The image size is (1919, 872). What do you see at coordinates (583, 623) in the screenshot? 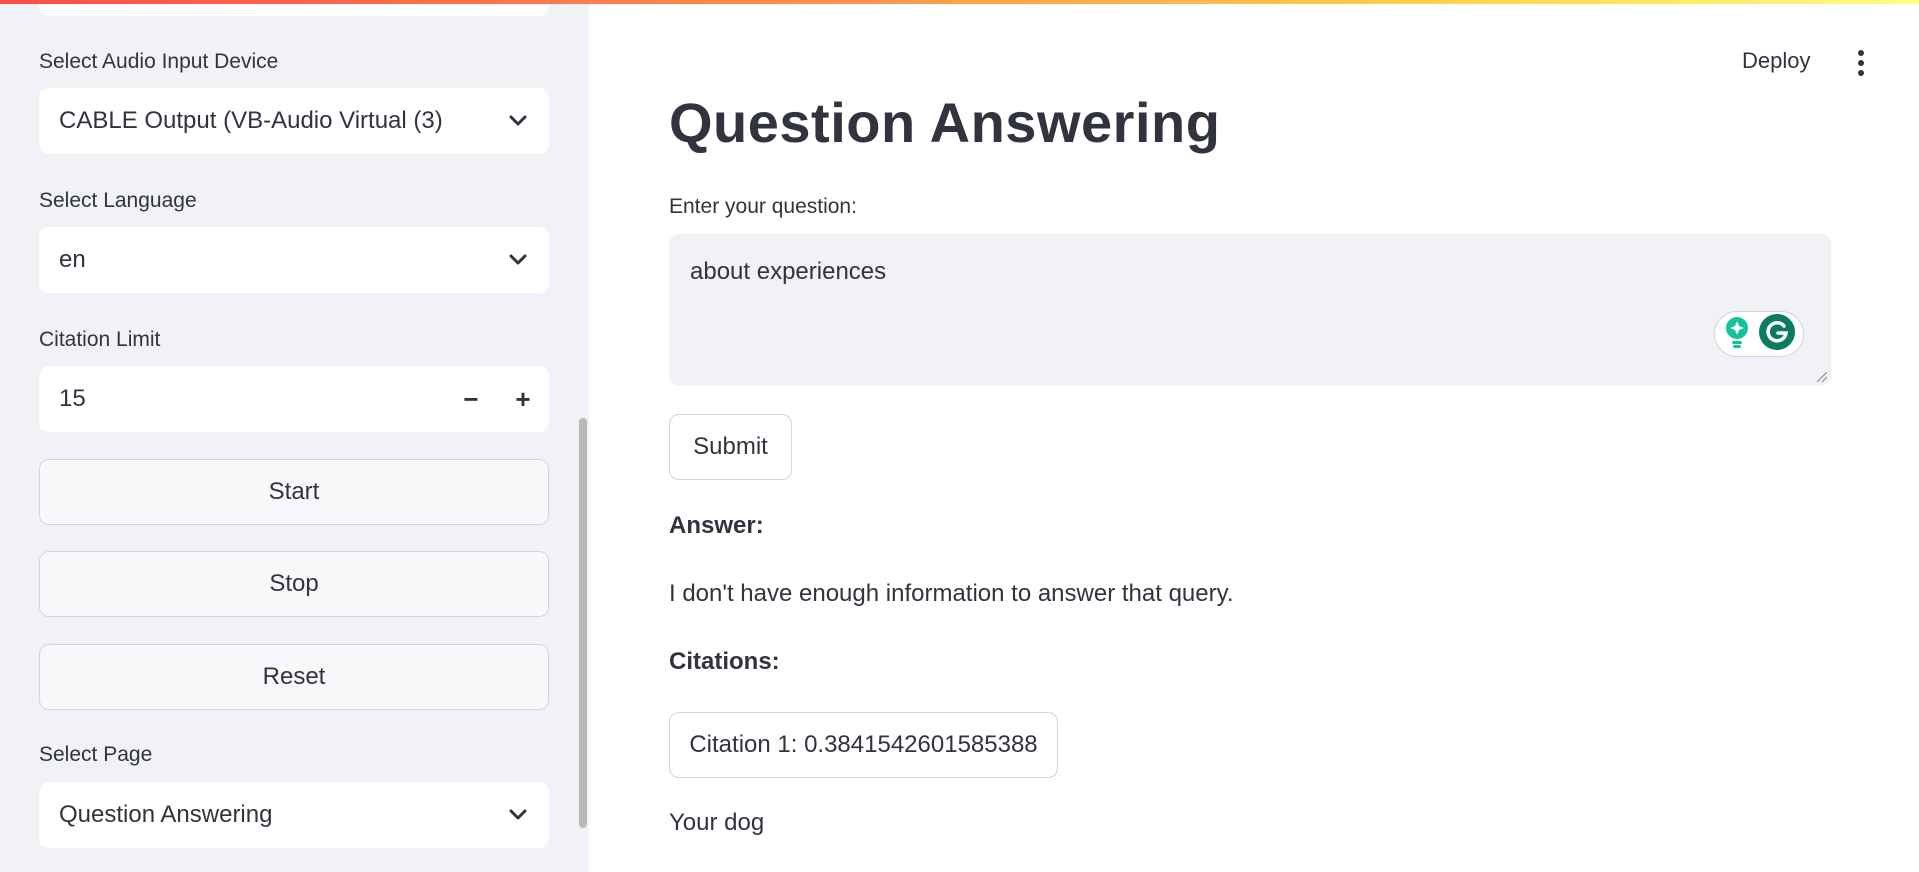
I see `sidebar-scrollbar` at bounding box center [583, 623].